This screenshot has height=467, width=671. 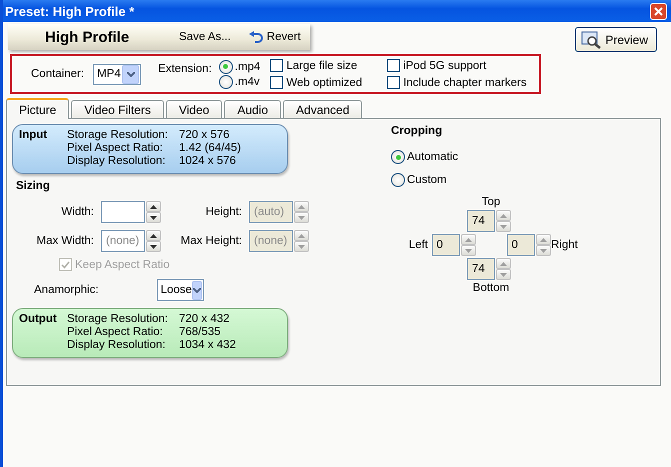 What do you see at coordinates (57, 74) in the screenshot?
I see `field-label: Container:` at bounding box center [57, 74].